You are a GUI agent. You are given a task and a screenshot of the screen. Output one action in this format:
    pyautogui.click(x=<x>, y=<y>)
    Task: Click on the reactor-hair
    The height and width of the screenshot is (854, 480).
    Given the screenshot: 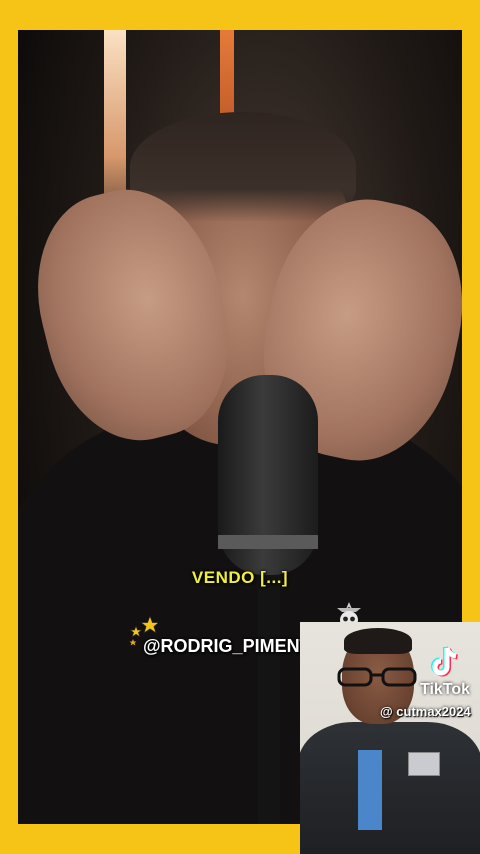 What is the action you would take?
    pyautogui.click(x=378, y=641)
    